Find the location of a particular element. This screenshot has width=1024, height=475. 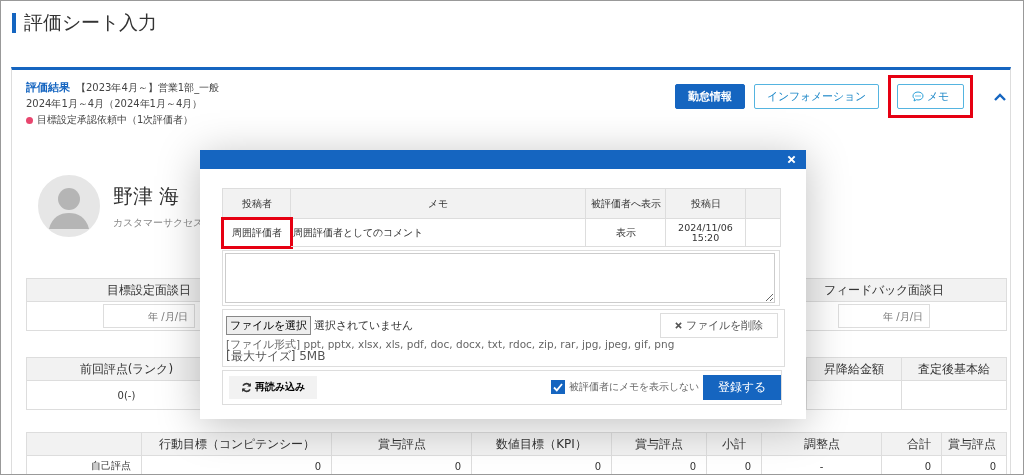

column-header: 投稿日 is located at coordinates (706, 204).